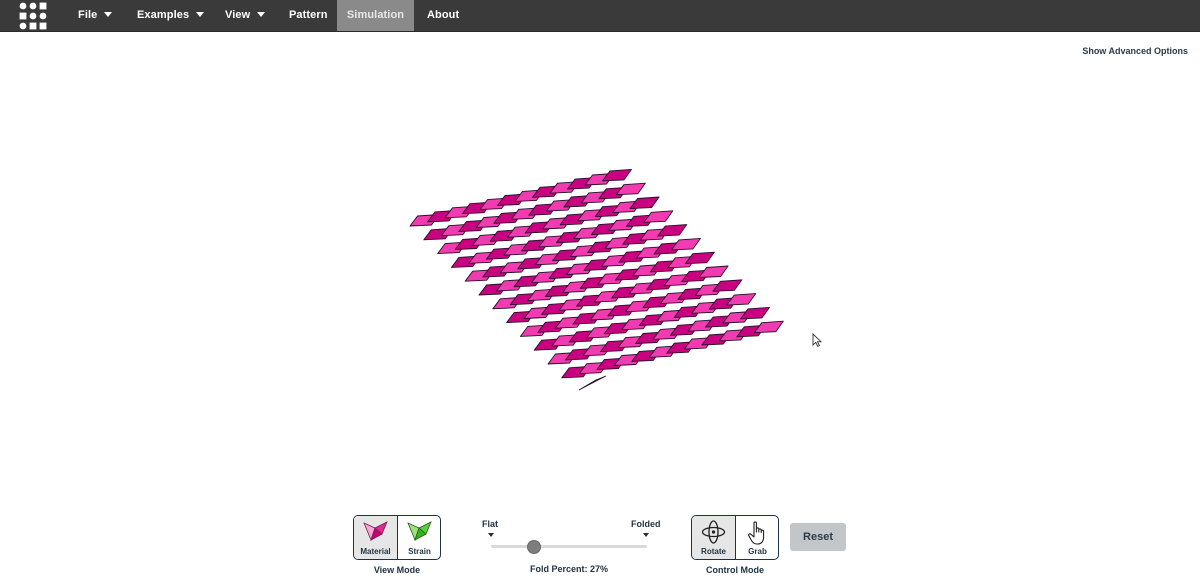 This screenshot has height=584, width=1200. I want to click on menu-view-label: View, so click(238, 15).